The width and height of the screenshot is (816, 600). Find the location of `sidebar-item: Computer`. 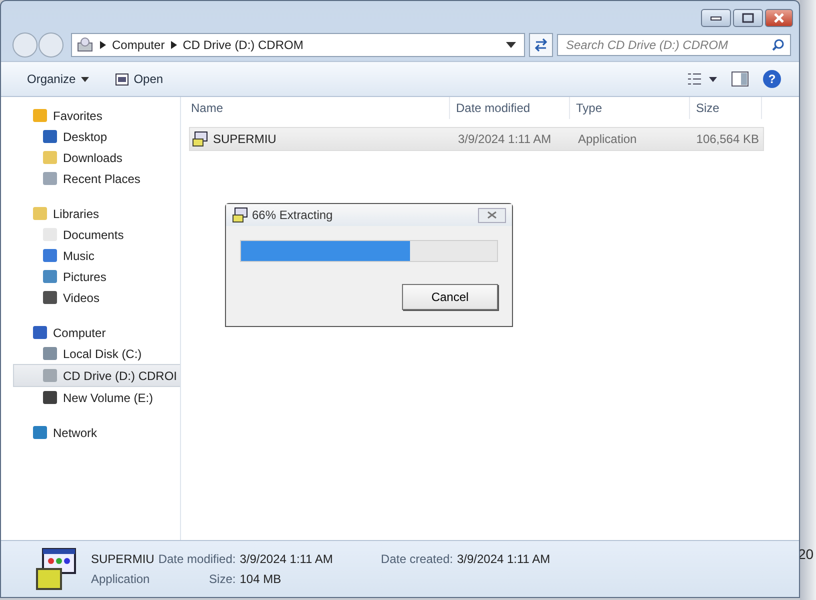

sidebar-item: Computer is located at coordinates (90, 332).